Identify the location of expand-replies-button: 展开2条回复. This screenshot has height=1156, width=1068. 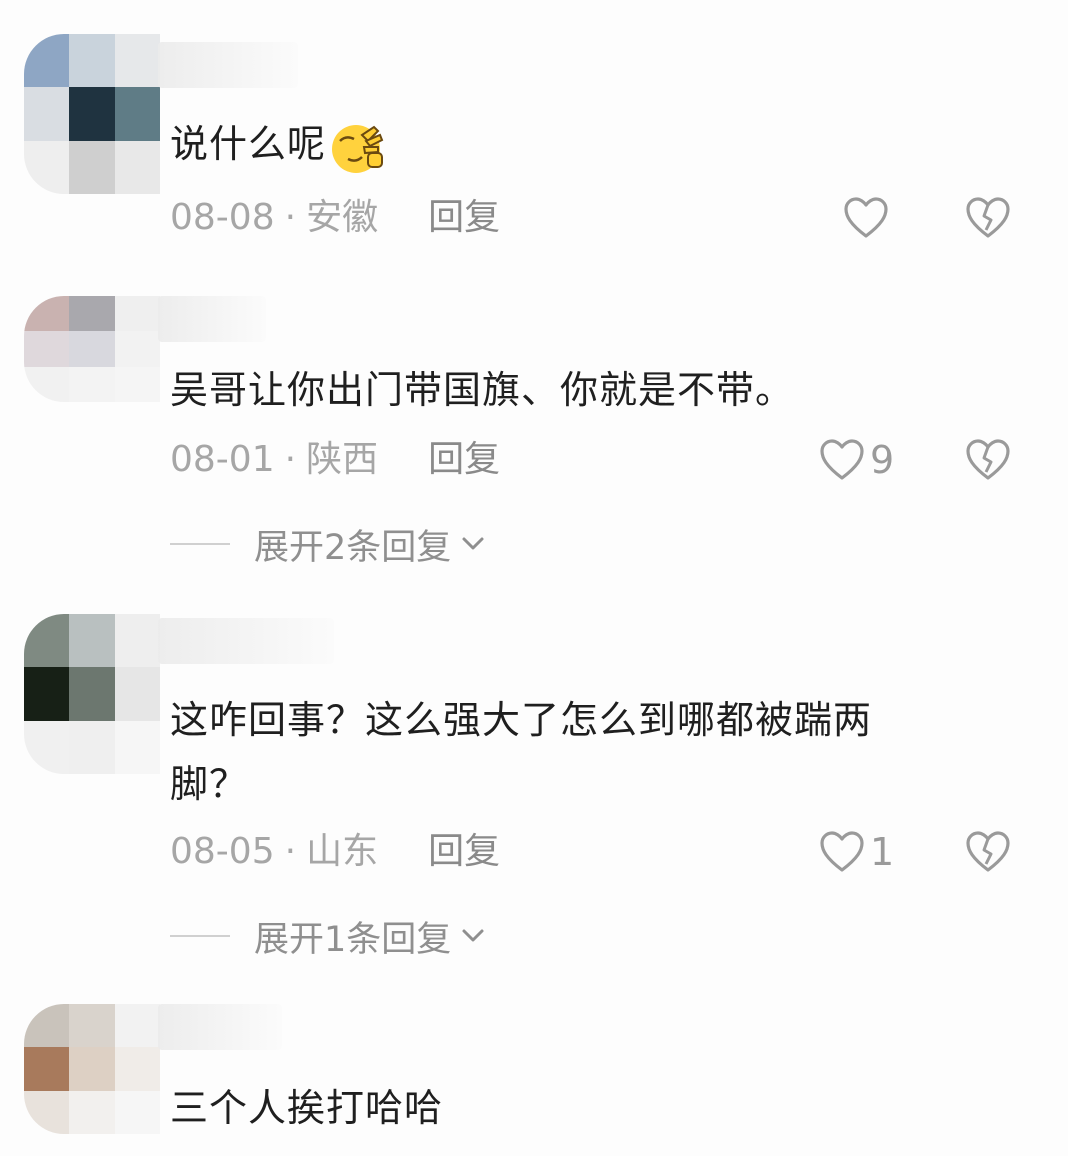
(328, 544).